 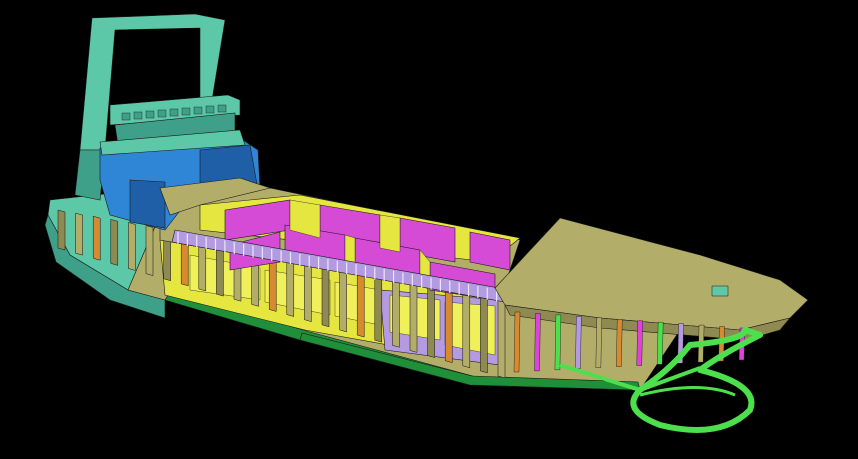 I want to click on wheelhouse, so click(x=172, y=125).